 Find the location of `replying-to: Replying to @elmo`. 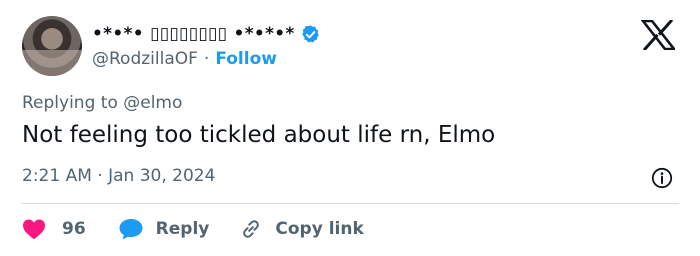

replying-to: Replying to @elmo is located at coordinates (102, 103).